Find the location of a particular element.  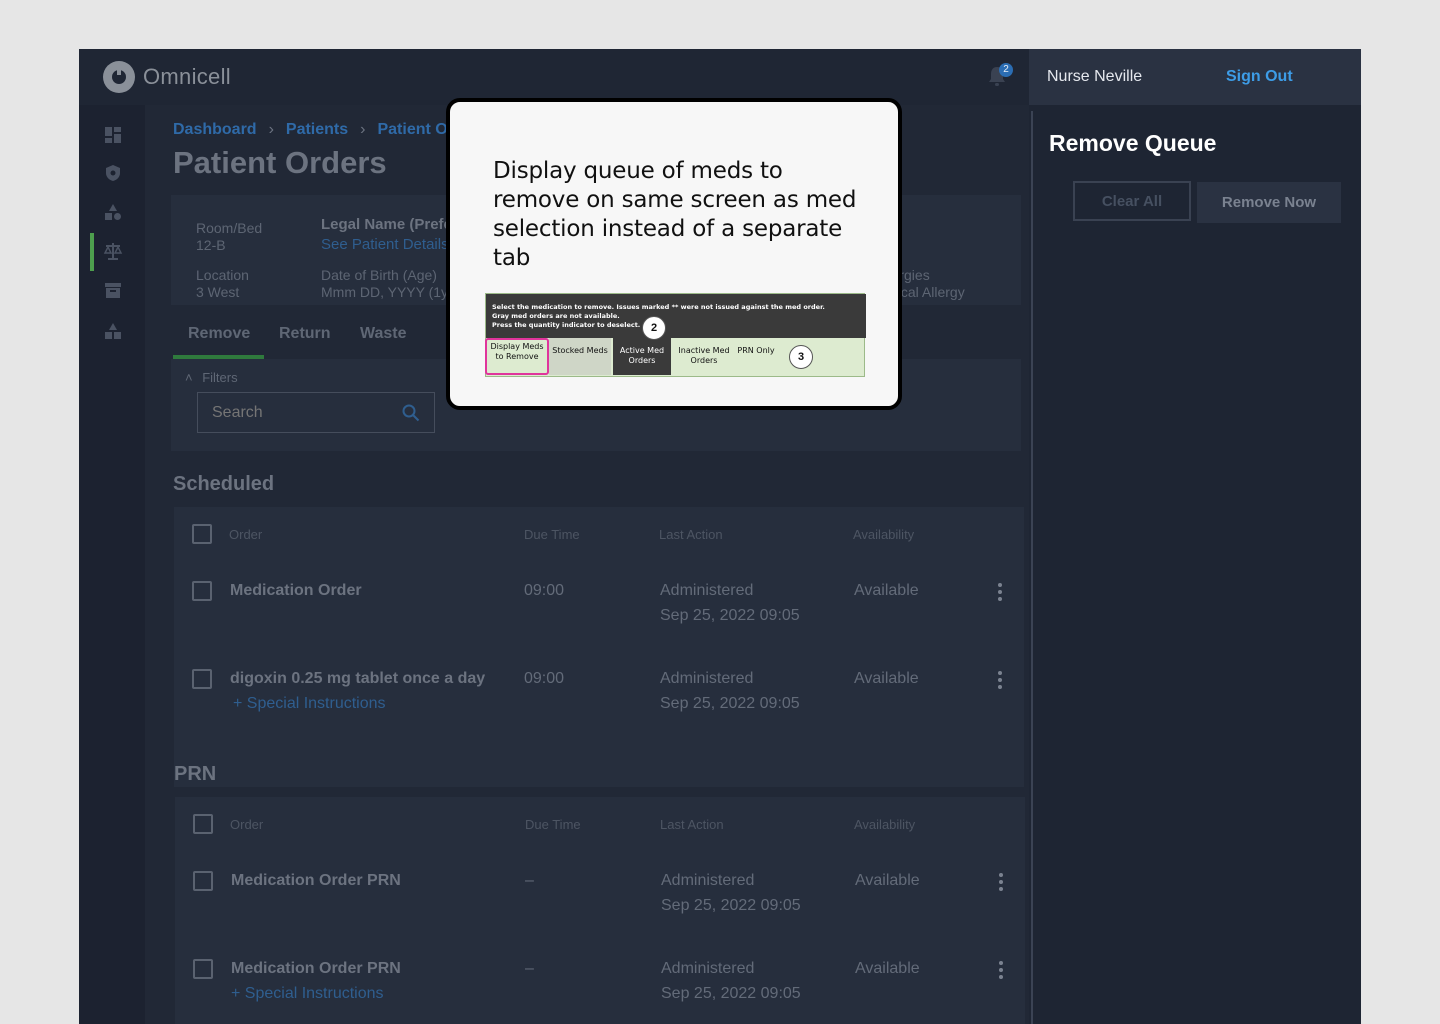

brand-name: Omnicell is located at coordinates (187, 76).